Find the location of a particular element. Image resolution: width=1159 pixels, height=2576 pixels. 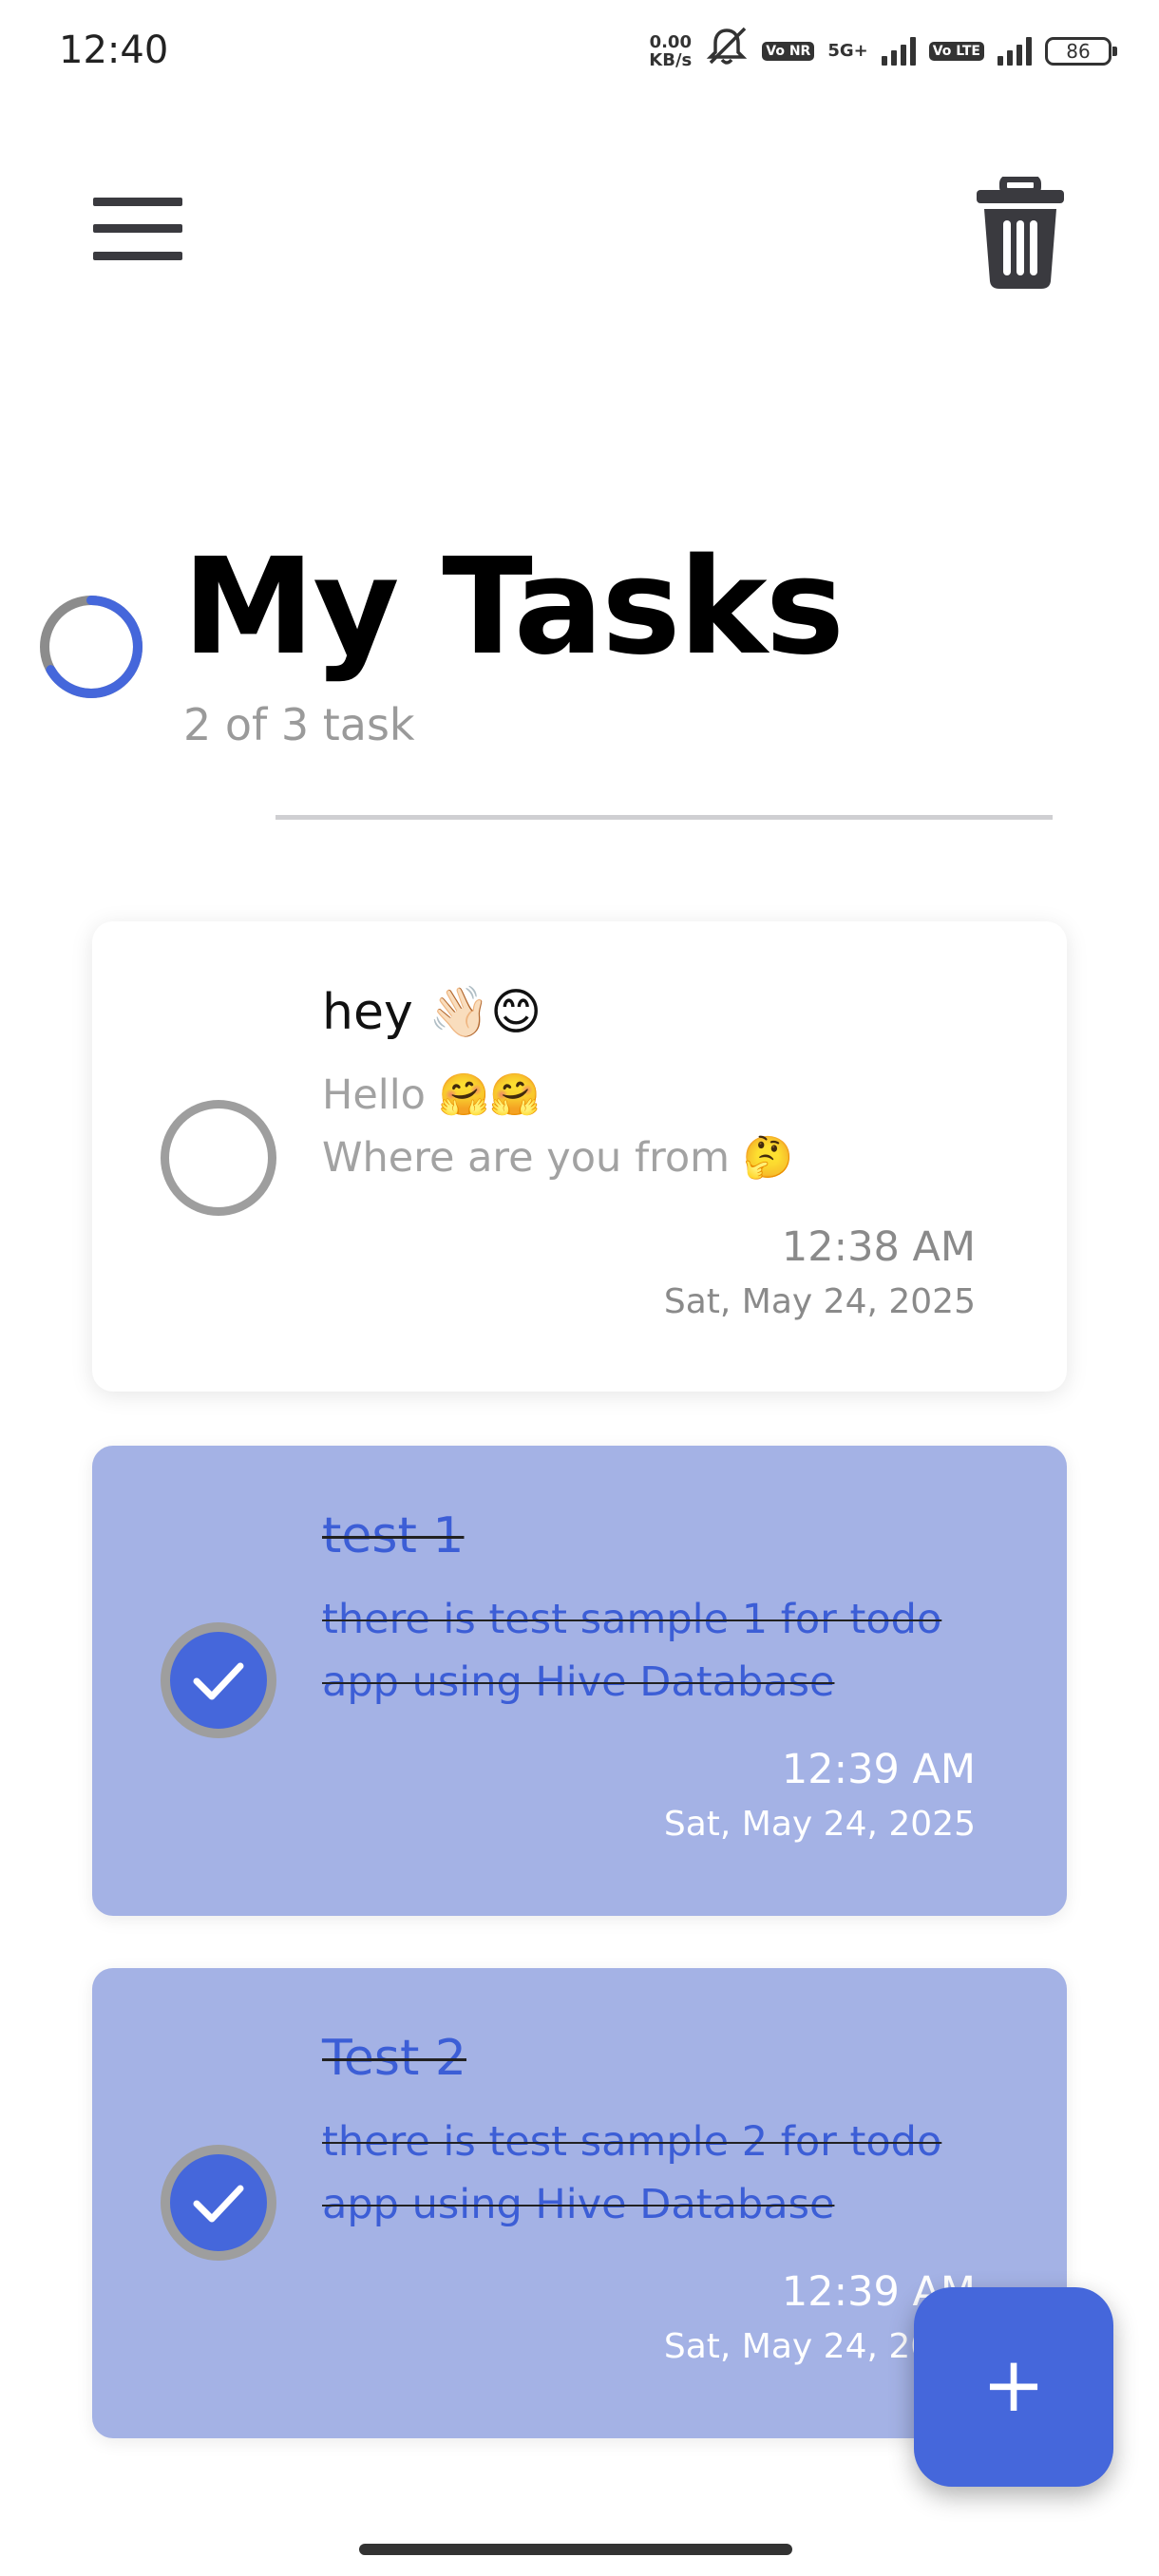

progress-ring is located at coordinates (91, 647).